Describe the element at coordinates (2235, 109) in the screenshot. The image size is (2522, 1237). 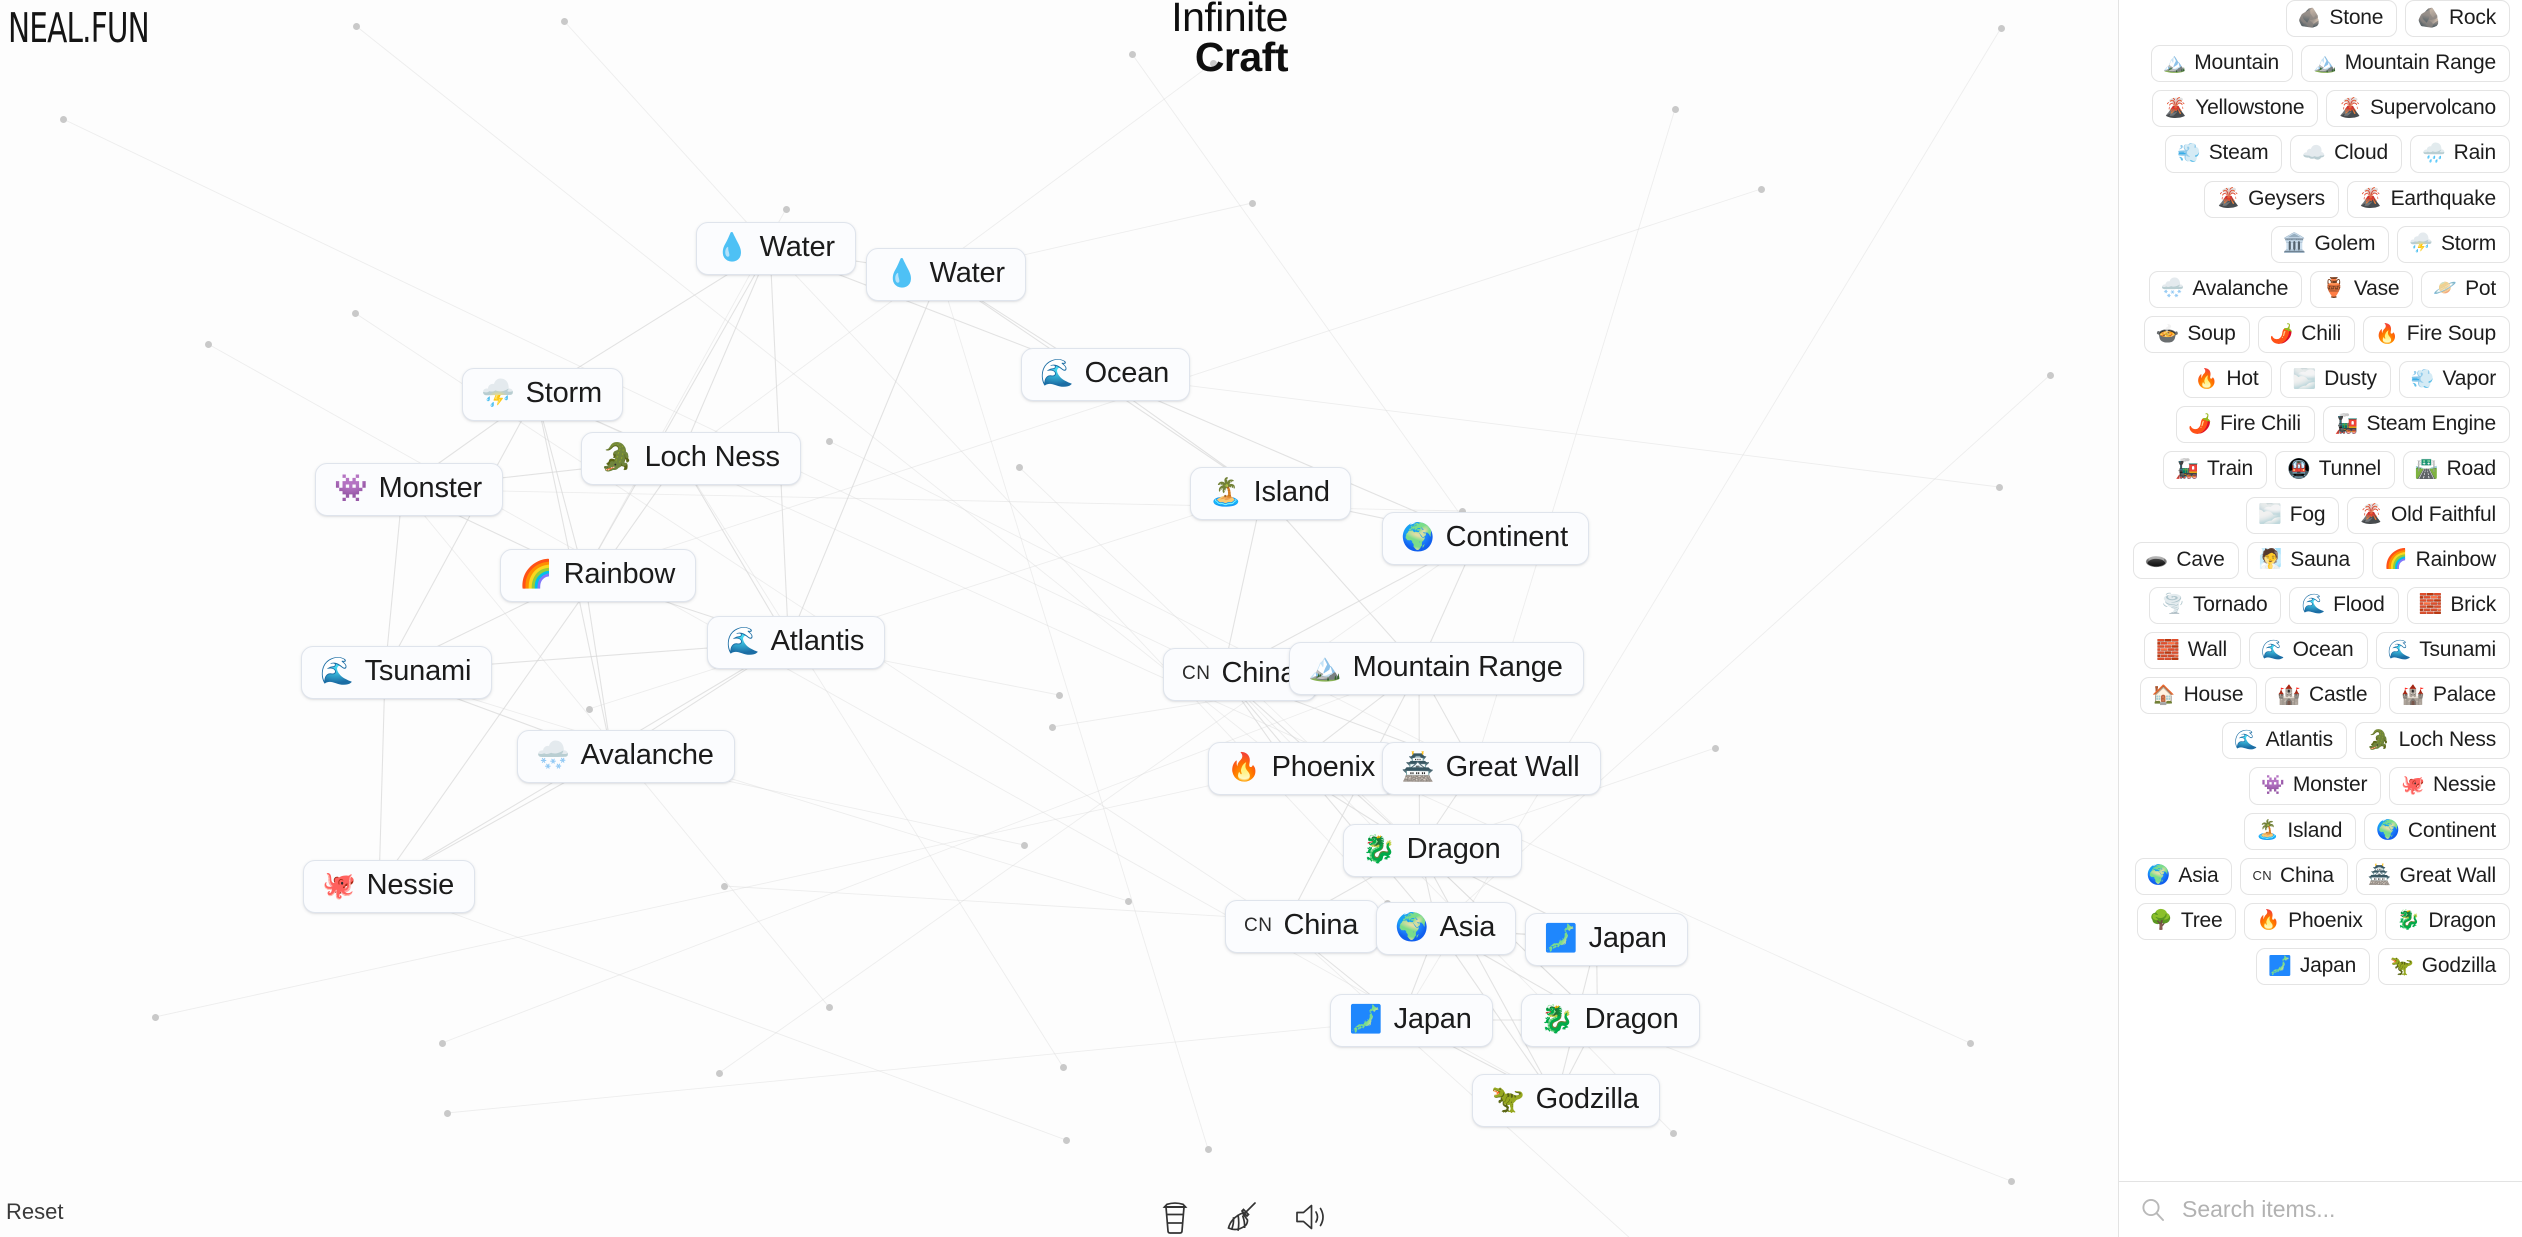
I see `sidebar-item-yellowstone: 🌋 Yellowstone` at that location.